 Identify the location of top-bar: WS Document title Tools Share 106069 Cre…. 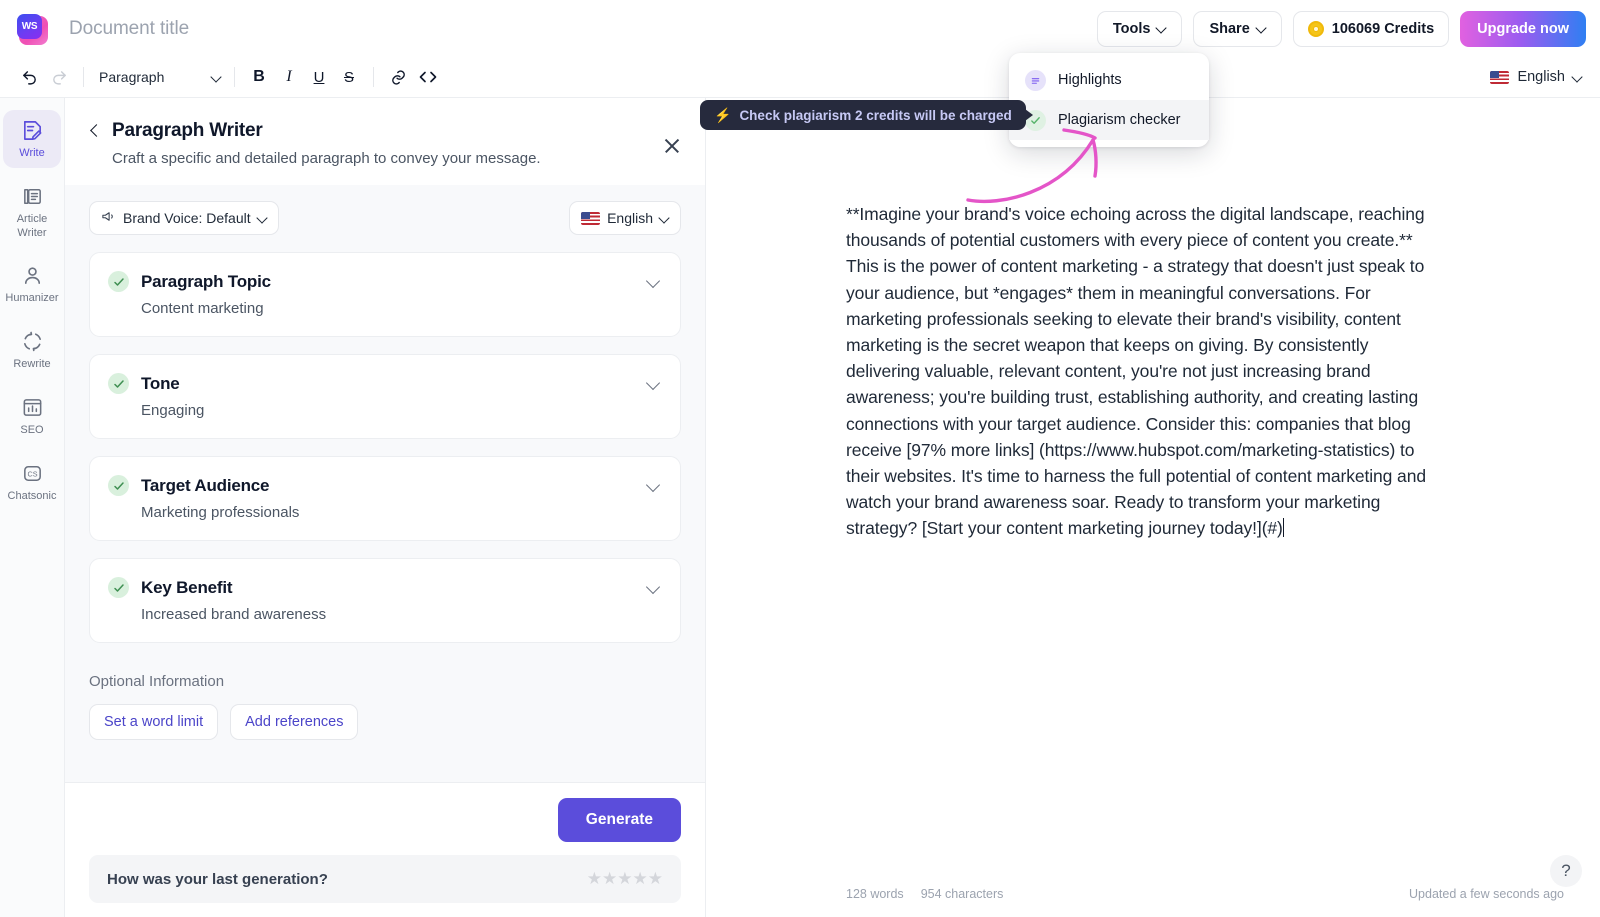
(800, 28).